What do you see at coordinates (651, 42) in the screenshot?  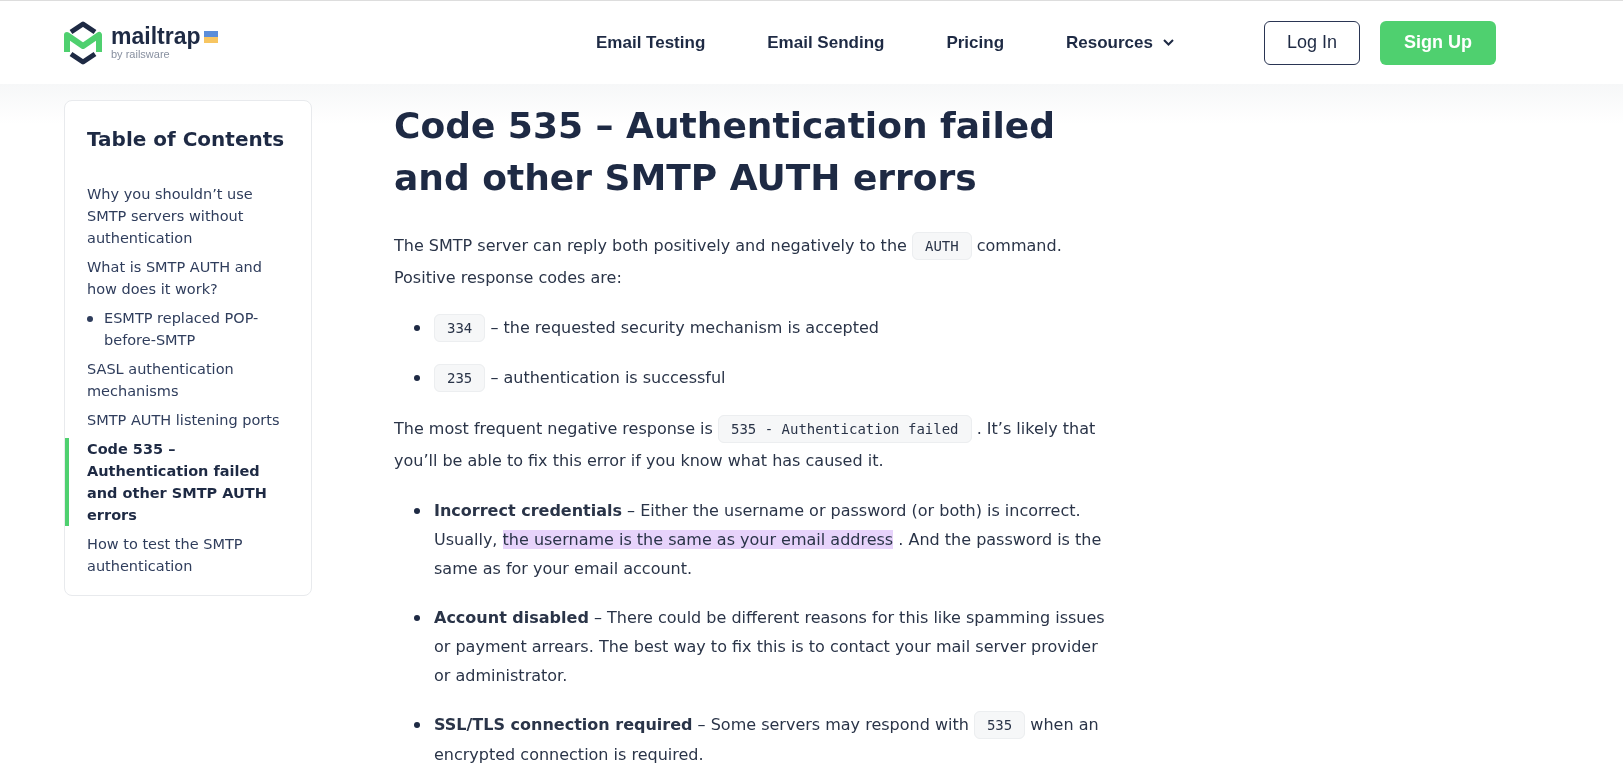 I see `nav-link: Email Testing` at bounding box center [651, 42].